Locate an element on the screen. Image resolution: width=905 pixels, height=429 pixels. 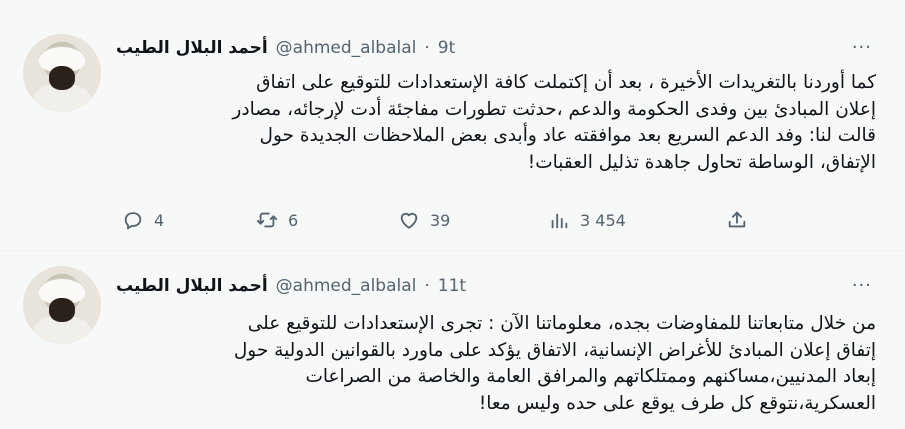
share-icon is located at coordinates (737, 219).